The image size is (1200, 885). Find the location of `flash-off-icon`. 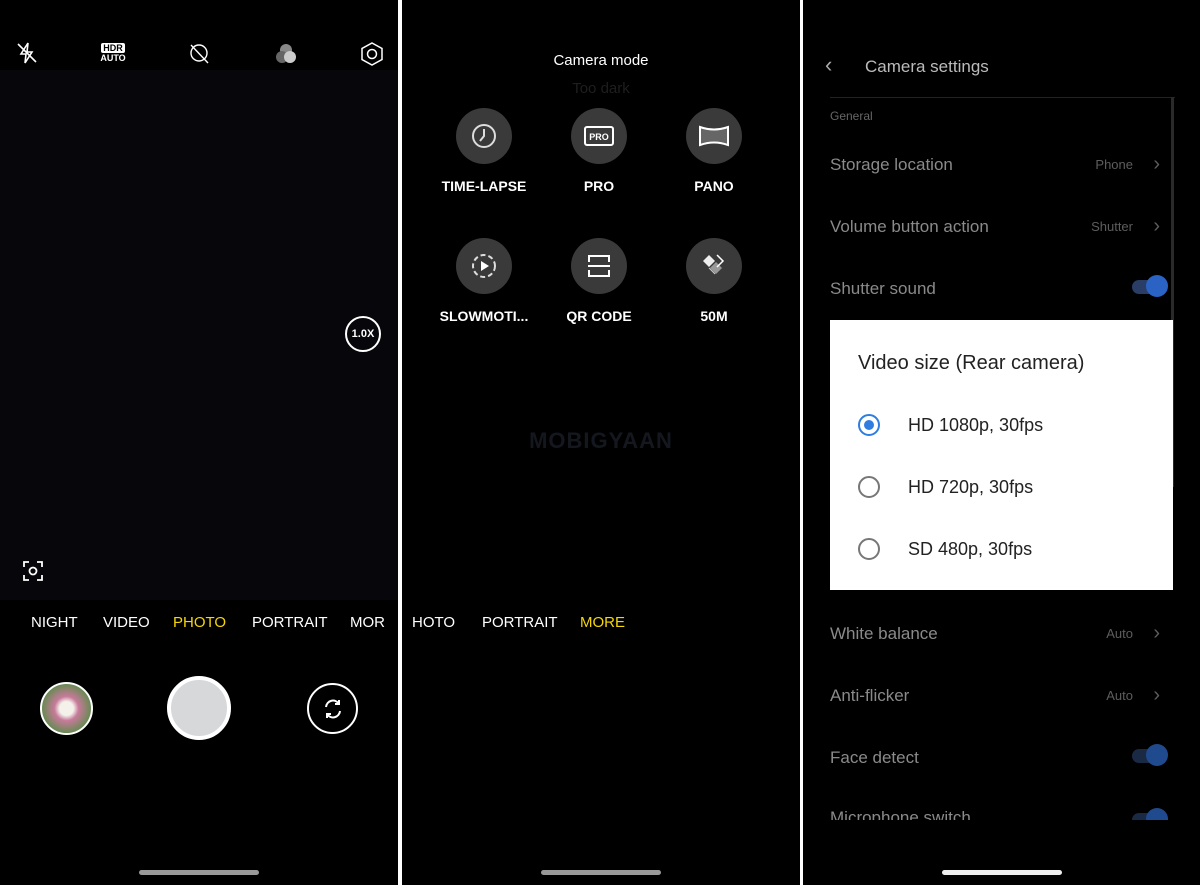

flash-off-icon is located at coordinates (27, 53).